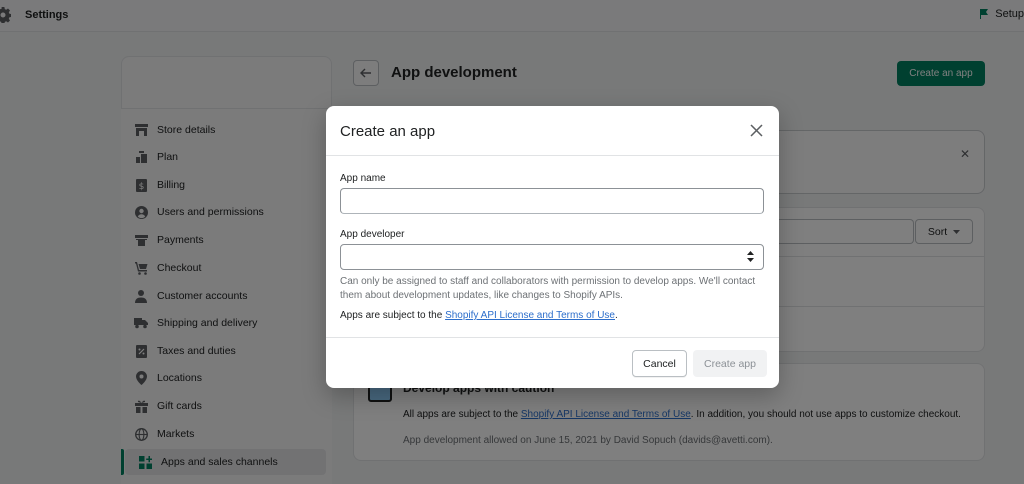  Describe the element at coordinates (730, 363) in the screenshot. I see `create-app-button: Create app` at that location.